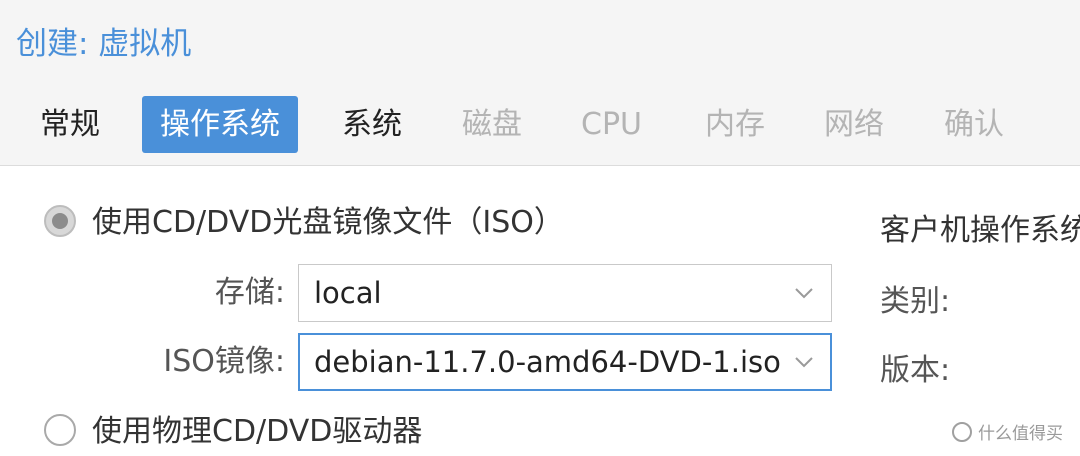 The width and height of the screenshot is (1080, 456). Describe the element at coordinates (492, 124) in the screenshot. I see `tab-disk: 磁盘` at that location.